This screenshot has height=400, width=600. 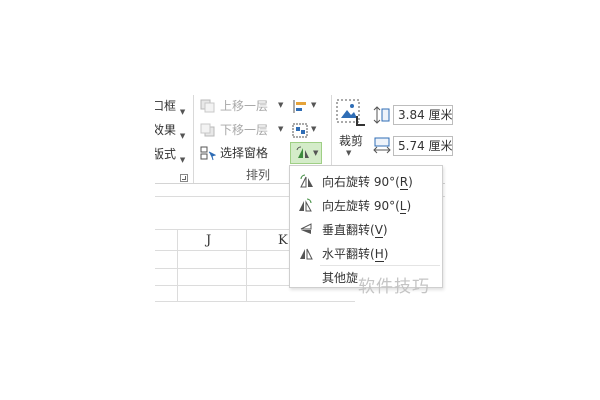 I want to click on flip-horizontal-key: H, so click(x=379, y=254).